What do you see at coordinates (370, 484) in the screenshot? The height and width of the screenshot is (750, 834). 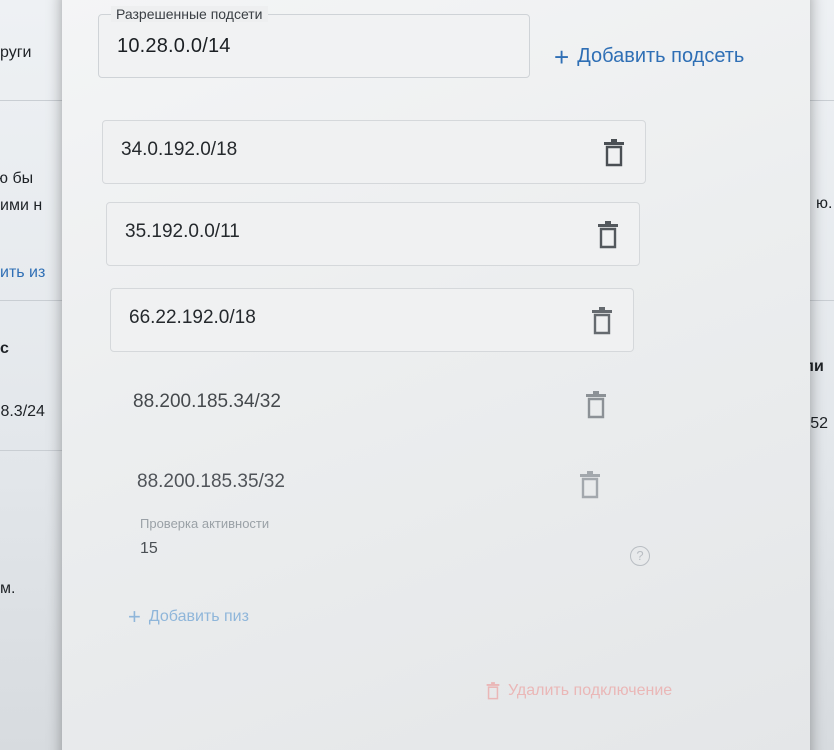 I see `subnet-row: 88.200.185.35/32` at bounding box center [370, 484].